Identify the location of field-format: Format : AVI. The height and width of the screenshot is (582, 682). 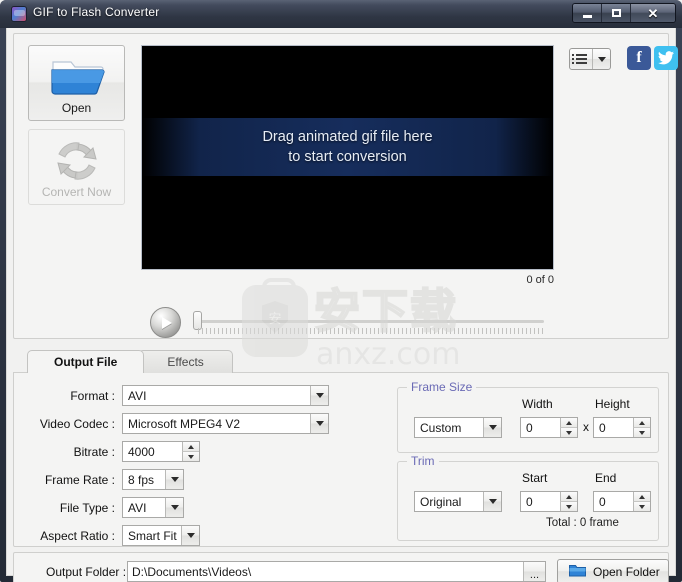
(177, 395).